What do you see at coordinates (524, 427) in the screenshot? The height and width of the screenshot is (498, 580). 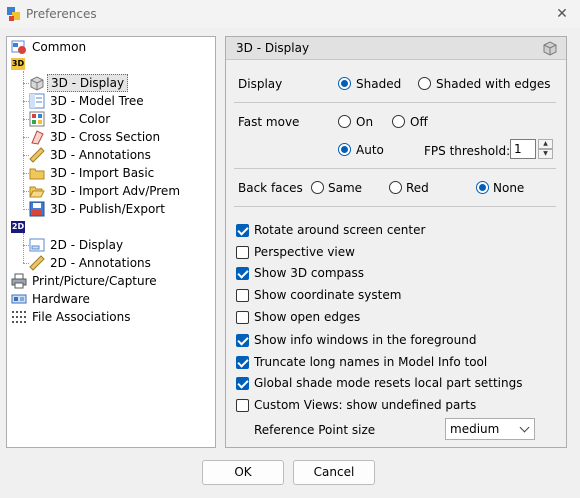 I see `chevron-down-icon` at bounding box center [524, 427].